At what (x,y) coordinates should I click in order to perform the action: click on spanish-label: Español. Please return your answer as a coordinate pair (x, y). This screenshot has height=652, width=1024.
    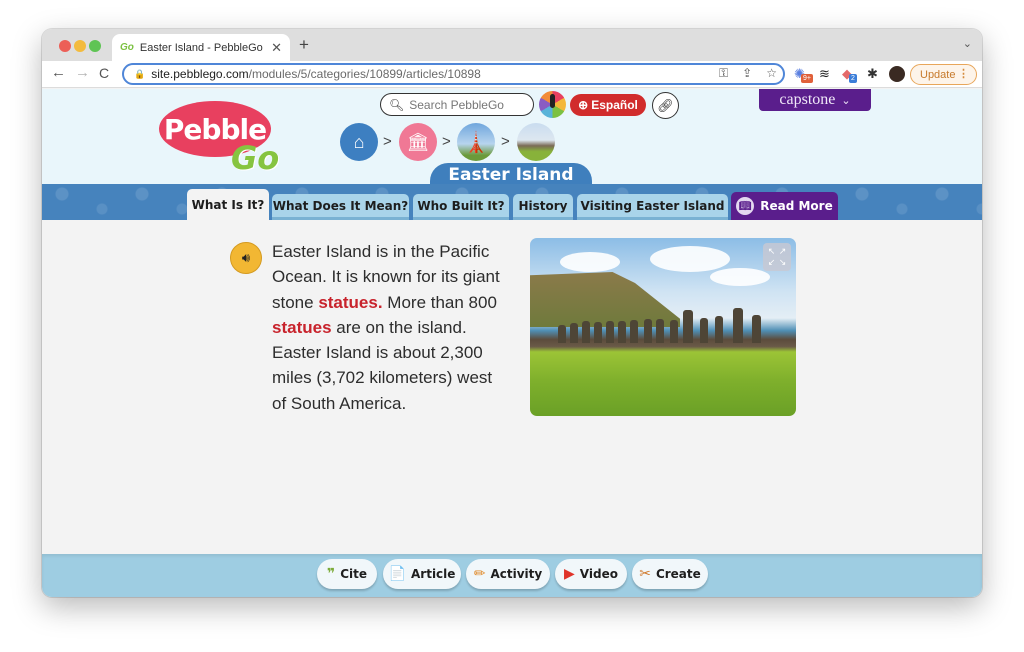
    Looking at the image, I should click on (614, 105).